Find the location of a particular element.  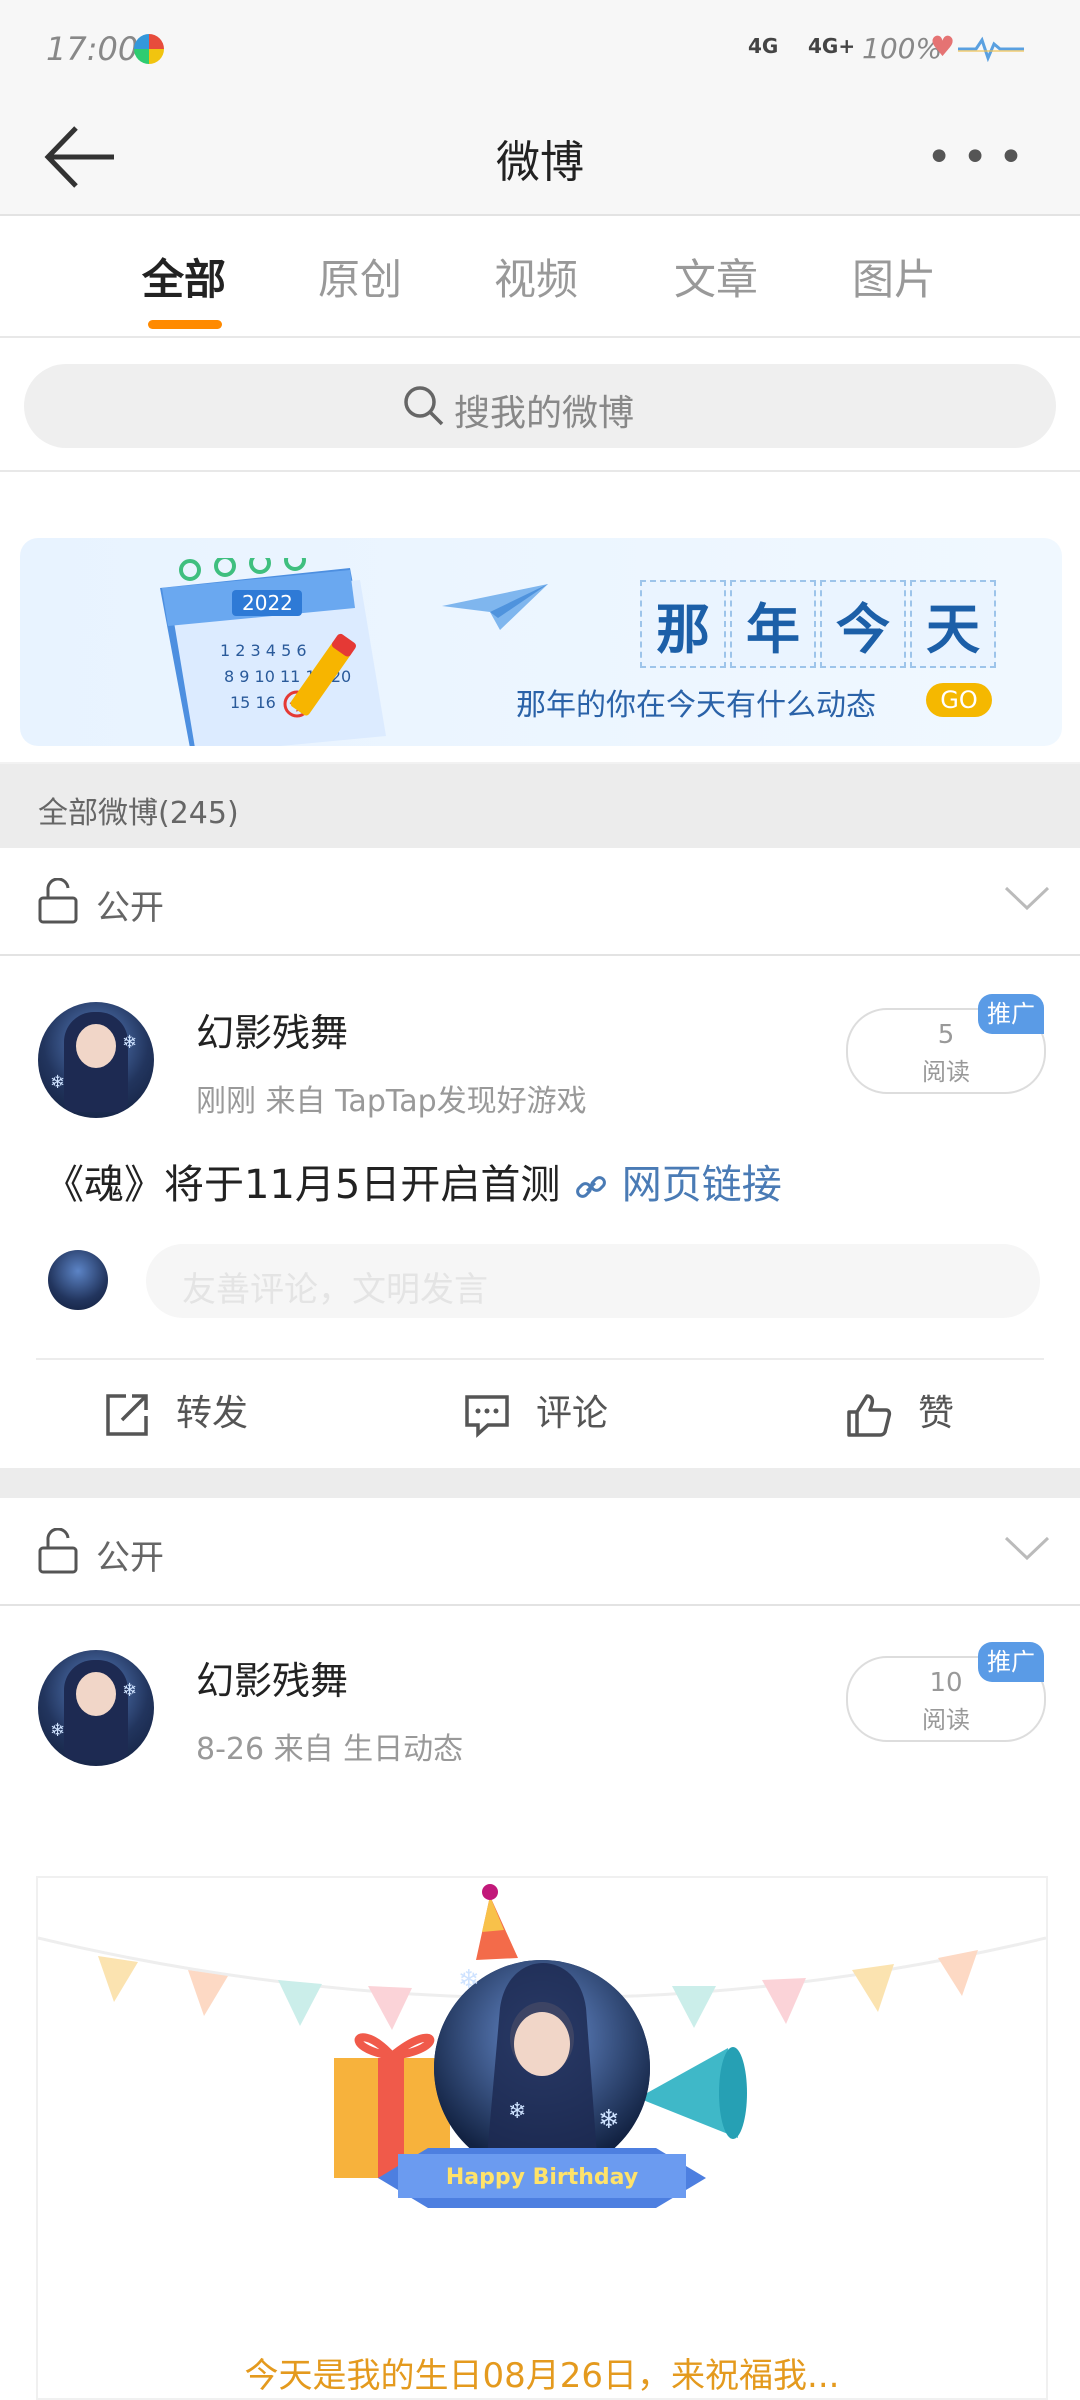

share-icon is located at coordinates (127, 1415).